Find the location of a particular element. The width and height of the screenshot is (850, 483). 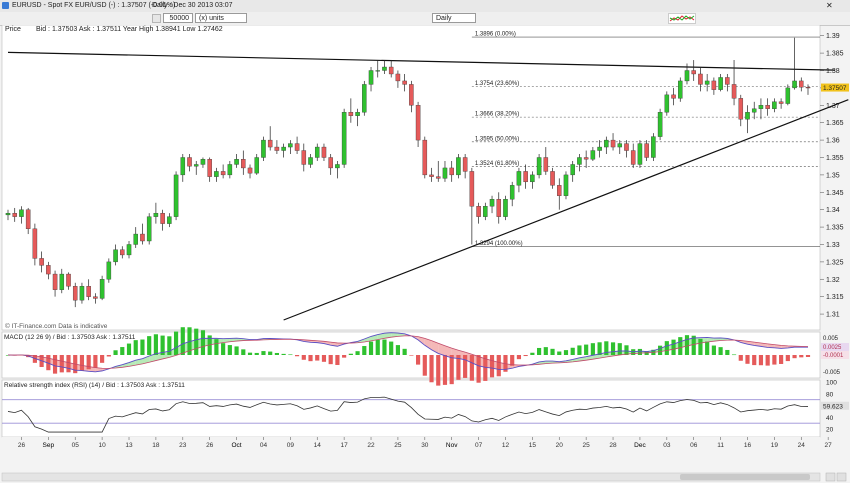

x-axis-label: 23 is located at coordinates (183, 445).